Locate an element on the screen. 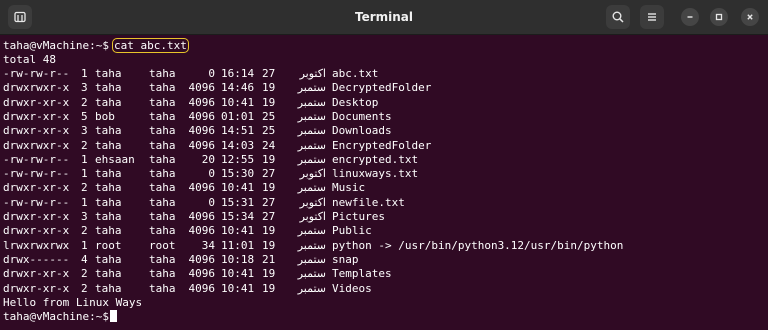 Image resolution: width=768 pixels, height=330 pixels. row-name: abc.txt is located at coordinates (355, 73).